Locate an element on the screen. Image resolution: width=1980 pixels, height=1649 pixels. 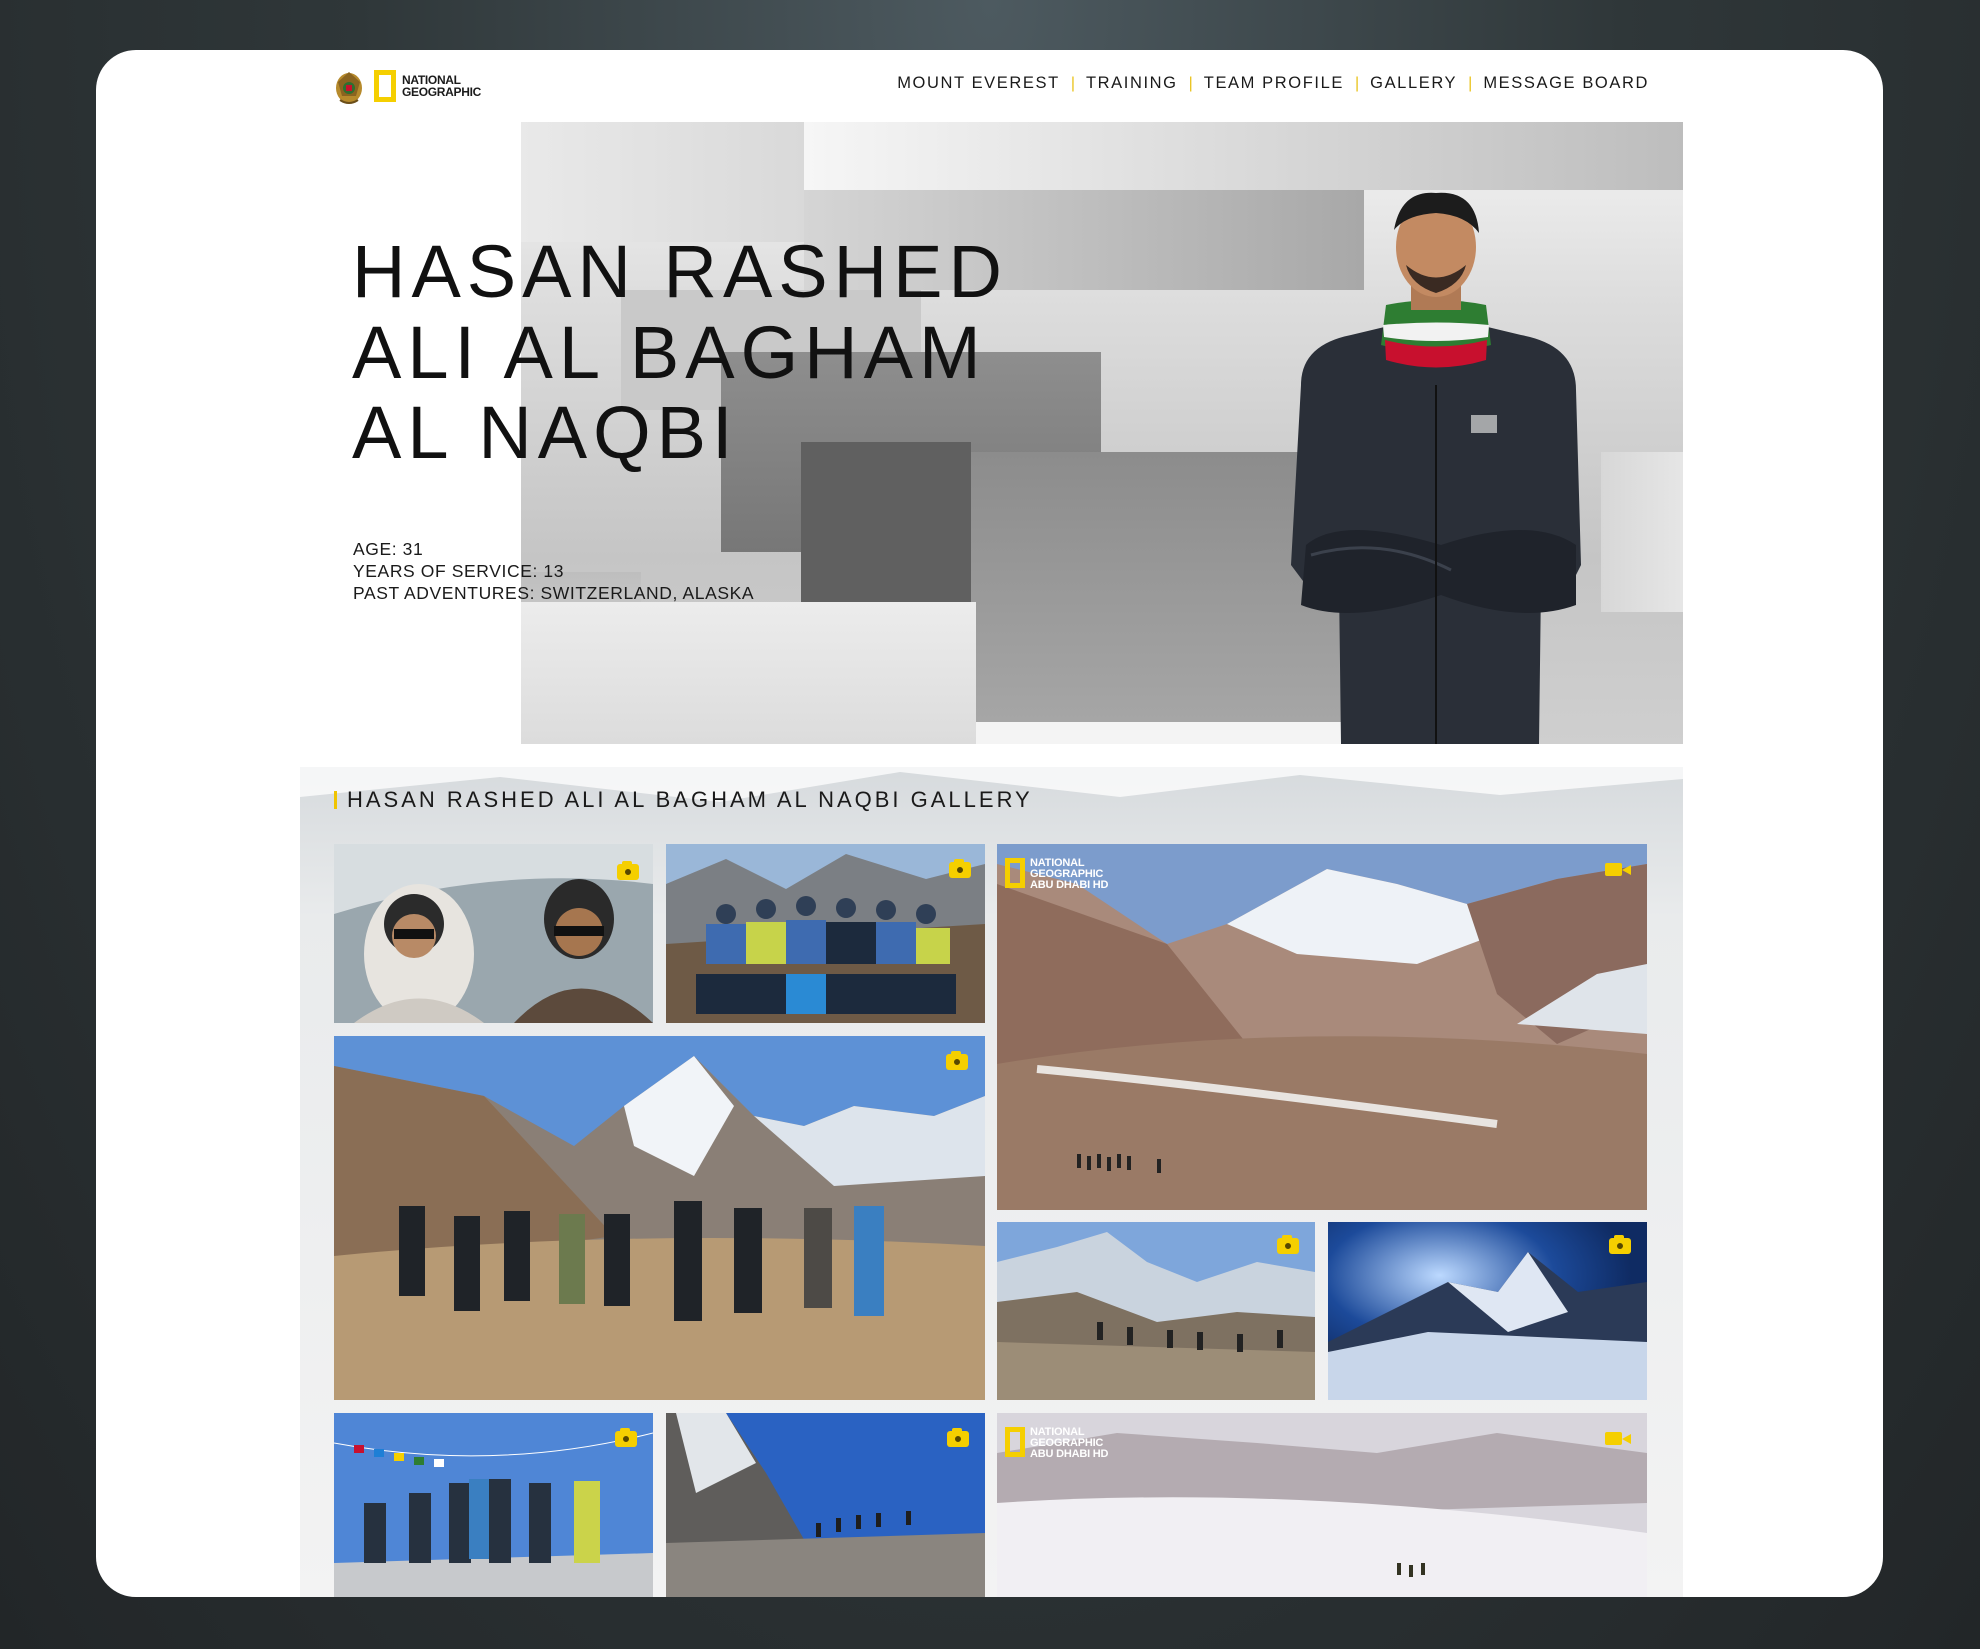
header-logos: NATIONAL GEOGRAPHIC is located at coordinates (407, 86).